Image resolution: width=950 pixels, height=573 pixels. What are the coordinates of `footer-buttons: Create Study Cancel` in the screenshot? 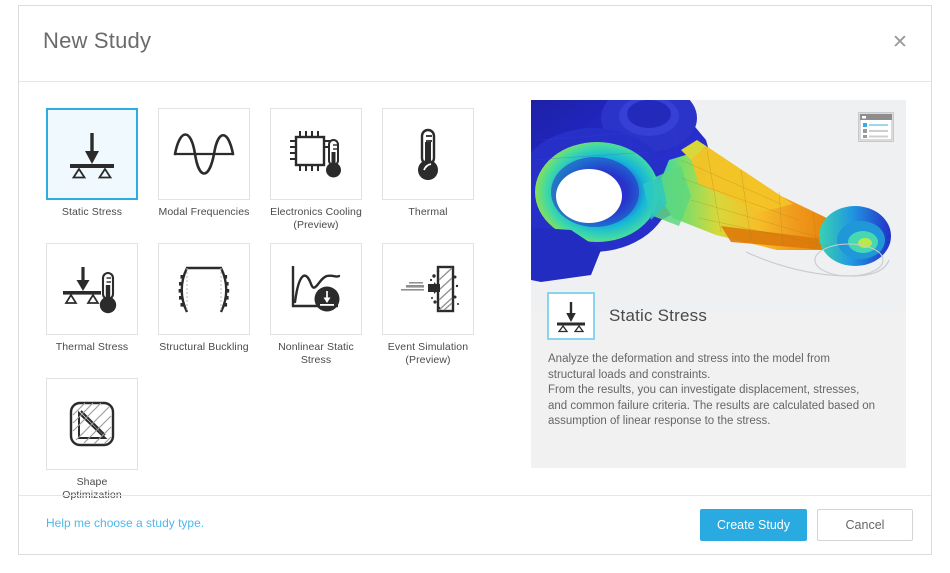 It's located at (806, 525).